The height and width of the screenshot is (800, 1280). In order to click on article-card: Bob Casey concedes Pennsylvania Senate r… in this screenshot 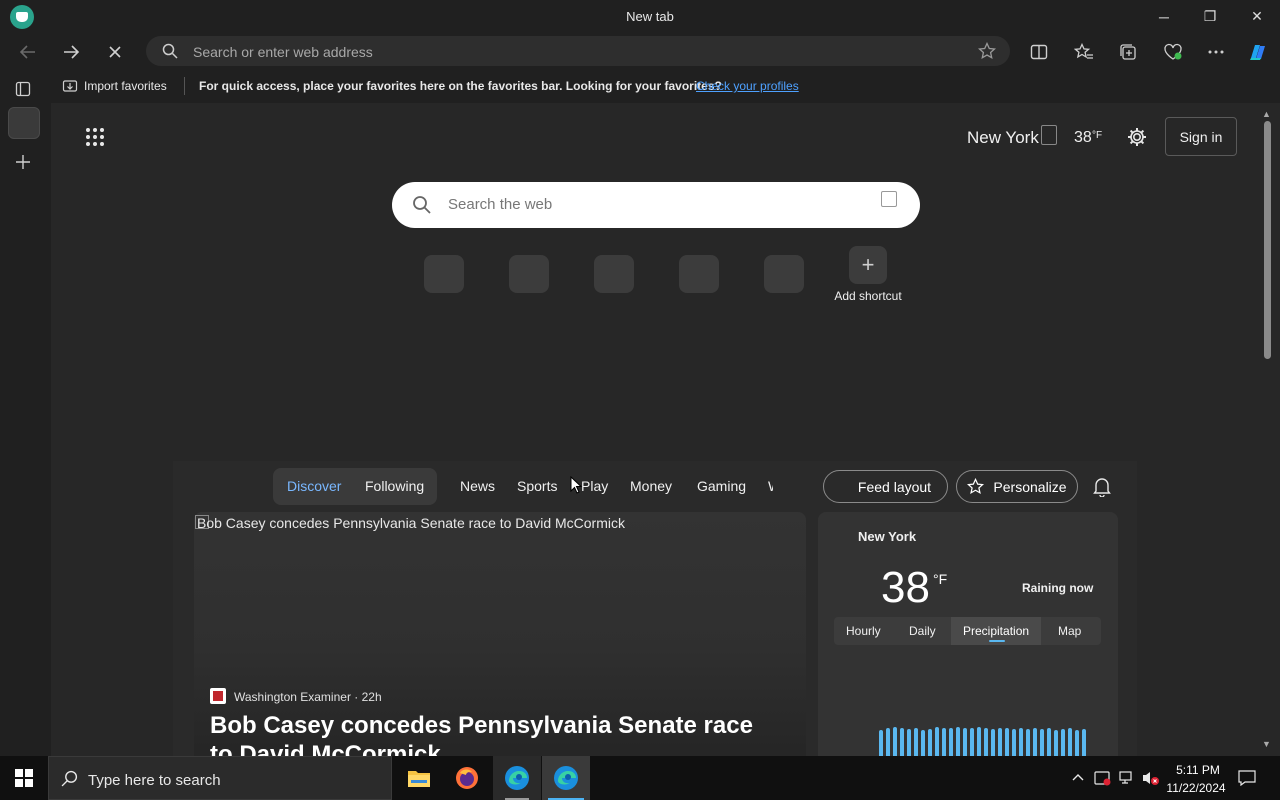, I will do `click(500, 634)`.